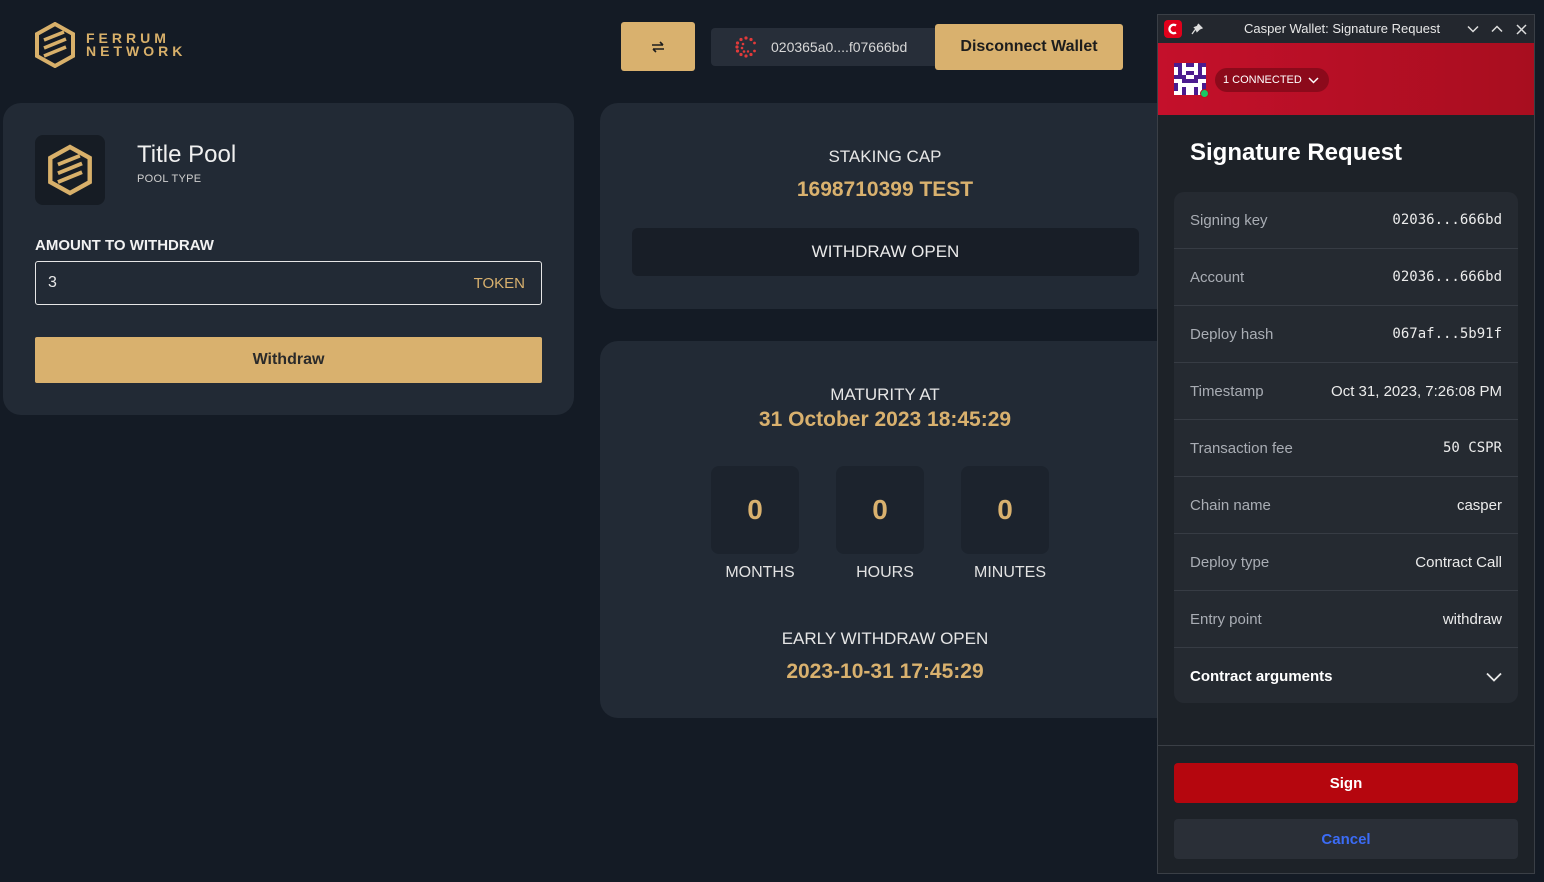  Describe the element at coordinates (1217, 277) in the screenshot. I see `detail-key: Account` at that location.